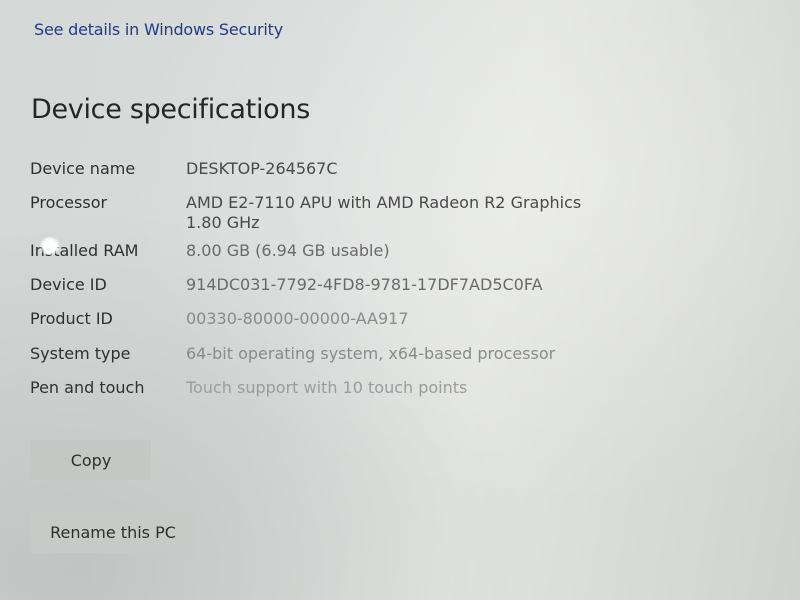 The image size is (800, 600). I want to click on spec-row-installed-ram: Installed RAM 8.00 GB (6.94 GB usable), so click(340, 251).